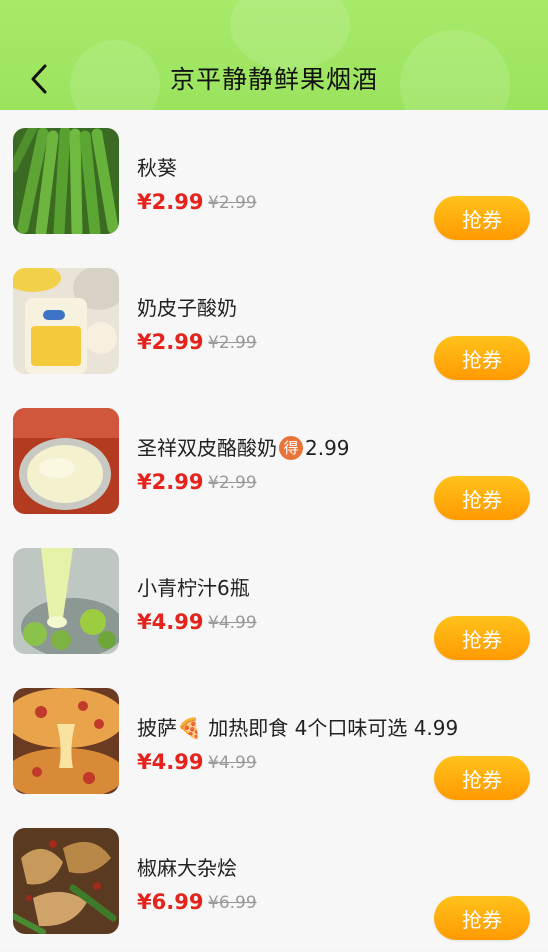  Describe the element at coordinates (187, 868) in the screenshot. I see `product-name: 椒麻大杂烩` at that location.